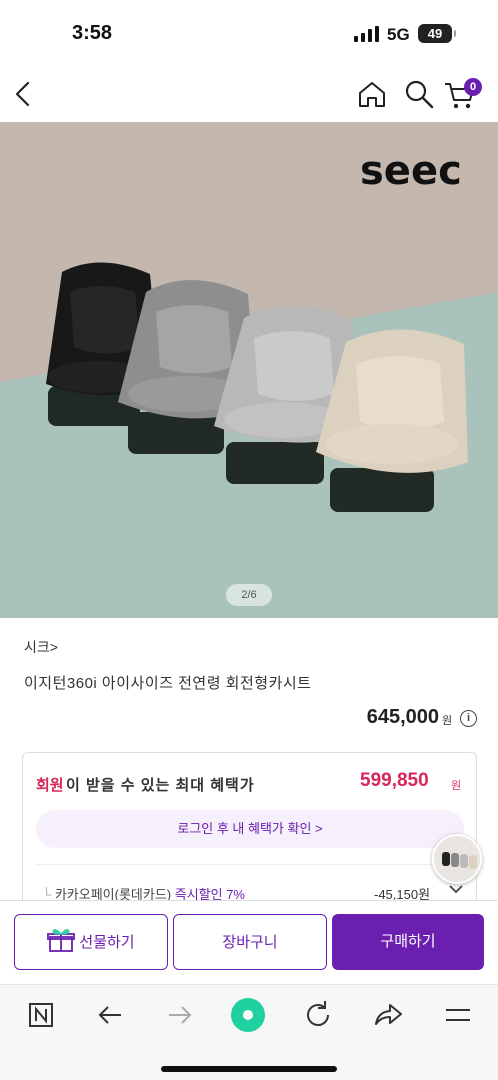 This screenshot has width=498, height=1080. What do you see at coordinates (180, 1015) in the screenshot?
I see `browser-forward-icon` at bounding box center [180, 1015].